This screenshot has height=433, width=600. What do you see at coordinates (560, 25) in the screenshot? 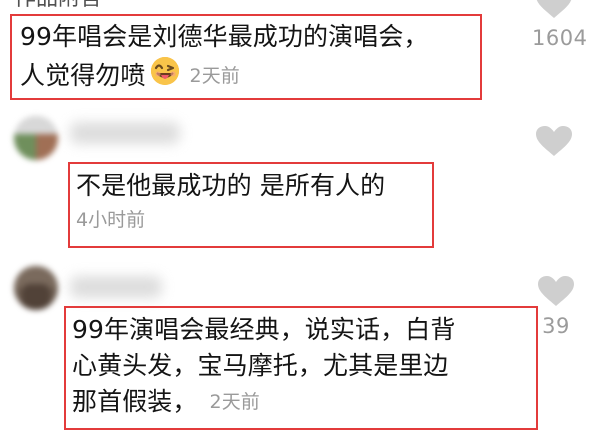
I see `like-group-1: 1604` at bounding box center [560, 25].